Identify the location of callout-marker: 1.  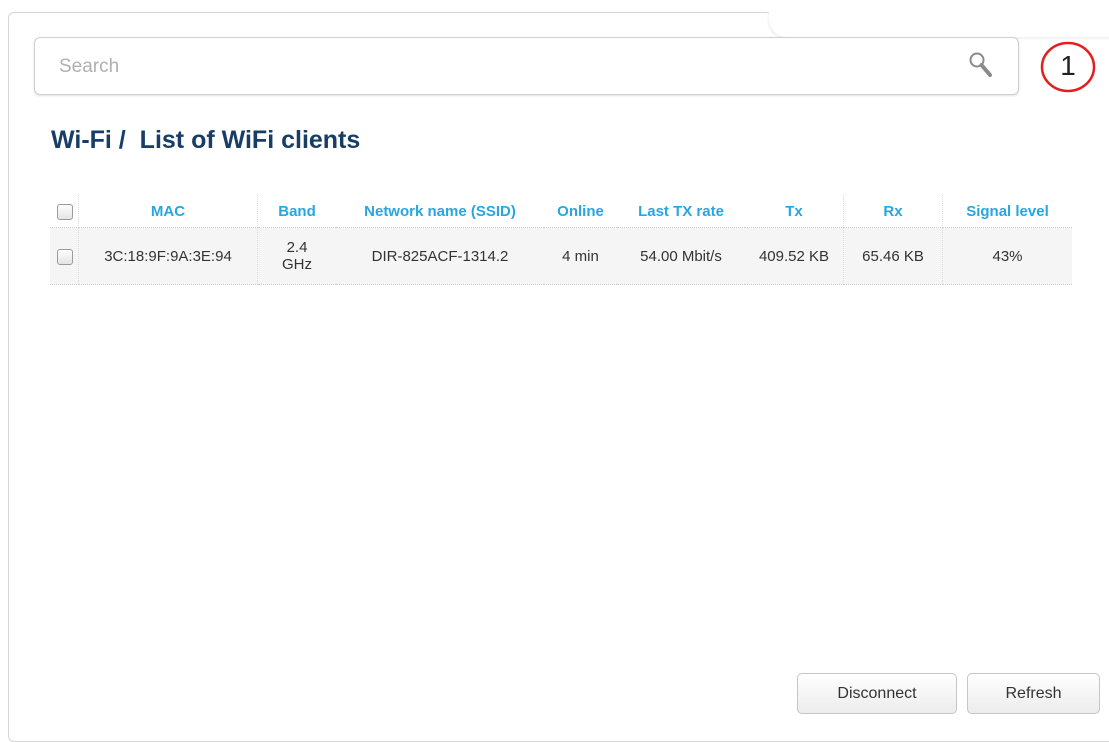
(1068, 67).